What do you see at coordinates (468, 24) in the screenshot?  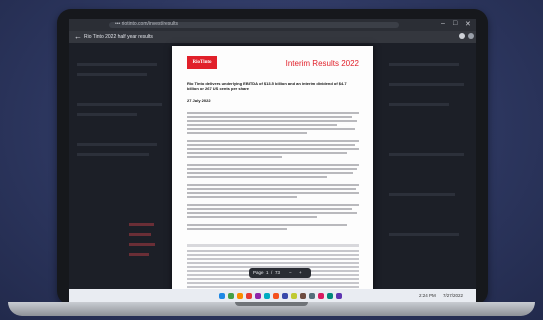 I see `close-icon: ✕` at bounding box center [468, 24].